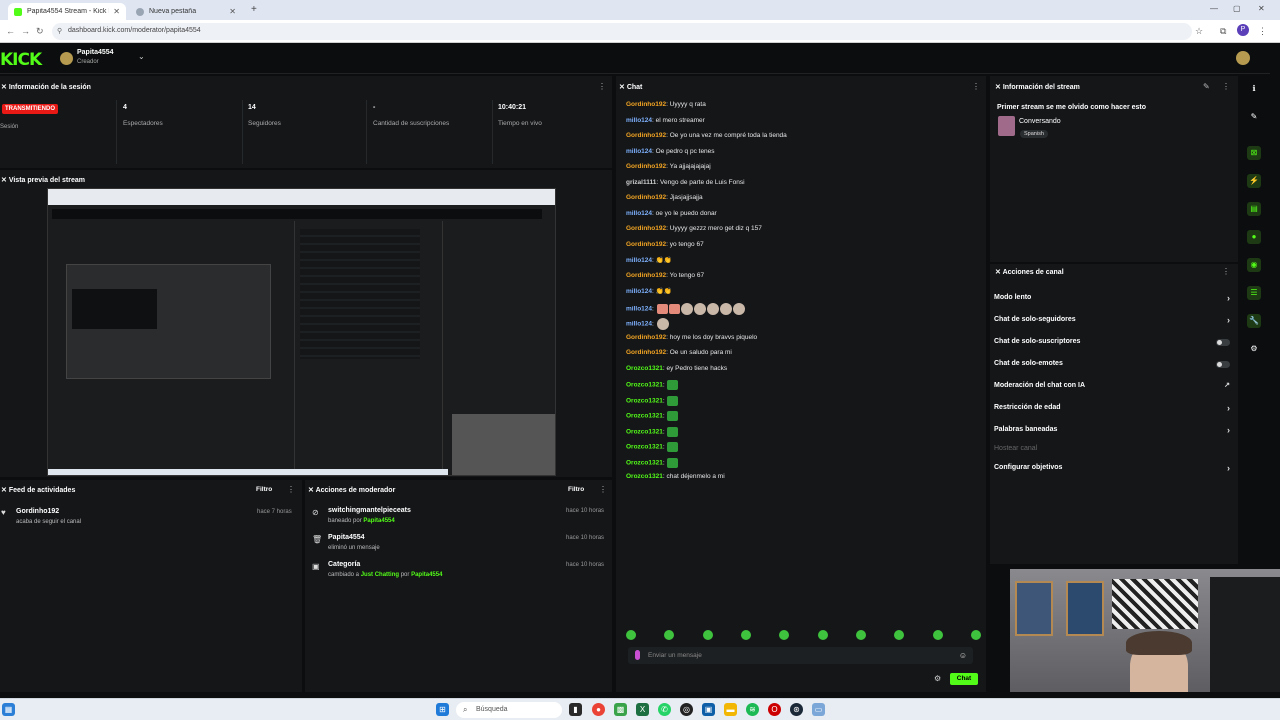  I want to click on reload-icon: ↻, so click(40, 31).